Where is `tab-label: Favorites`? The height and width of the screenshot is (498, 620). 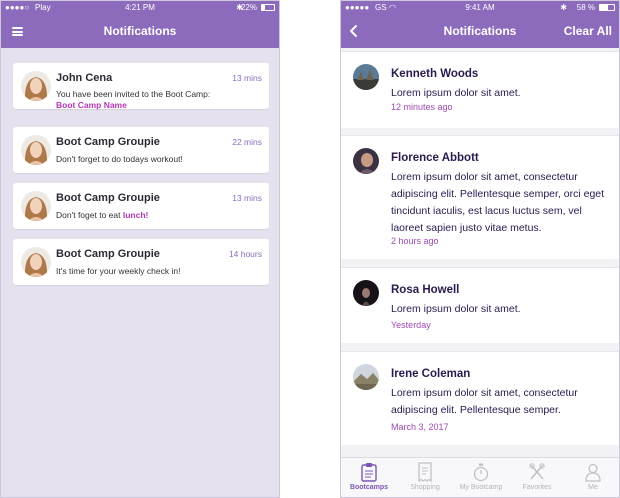 tab-label: Favorites is located at coordinates (537, 487).